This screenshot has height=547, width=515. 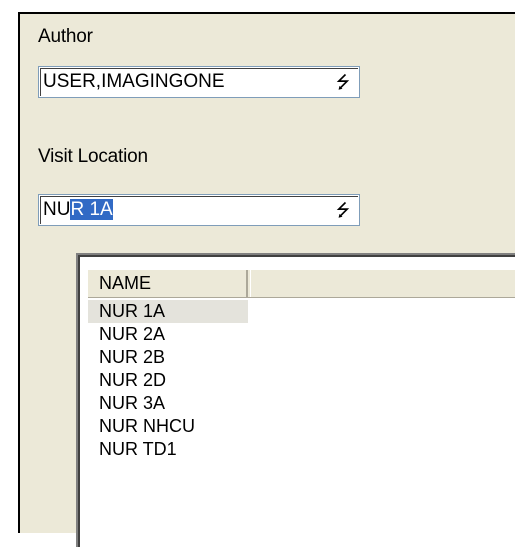 I want to click on list-item: NUR 2B, so click(x=168, y=357).